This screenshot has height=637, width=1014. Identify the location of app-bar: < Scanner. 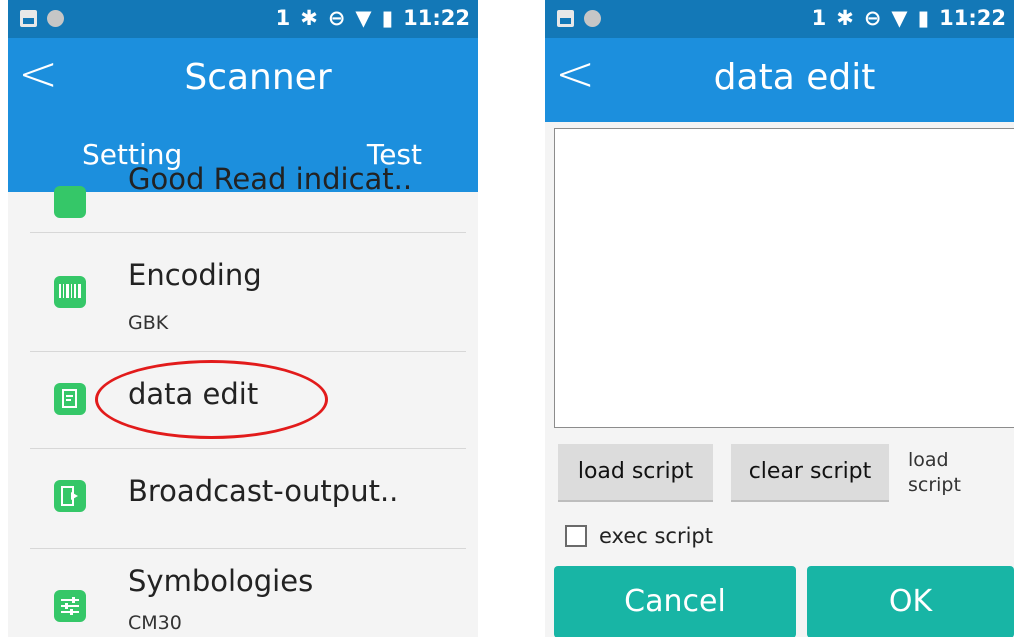
(243, 81).